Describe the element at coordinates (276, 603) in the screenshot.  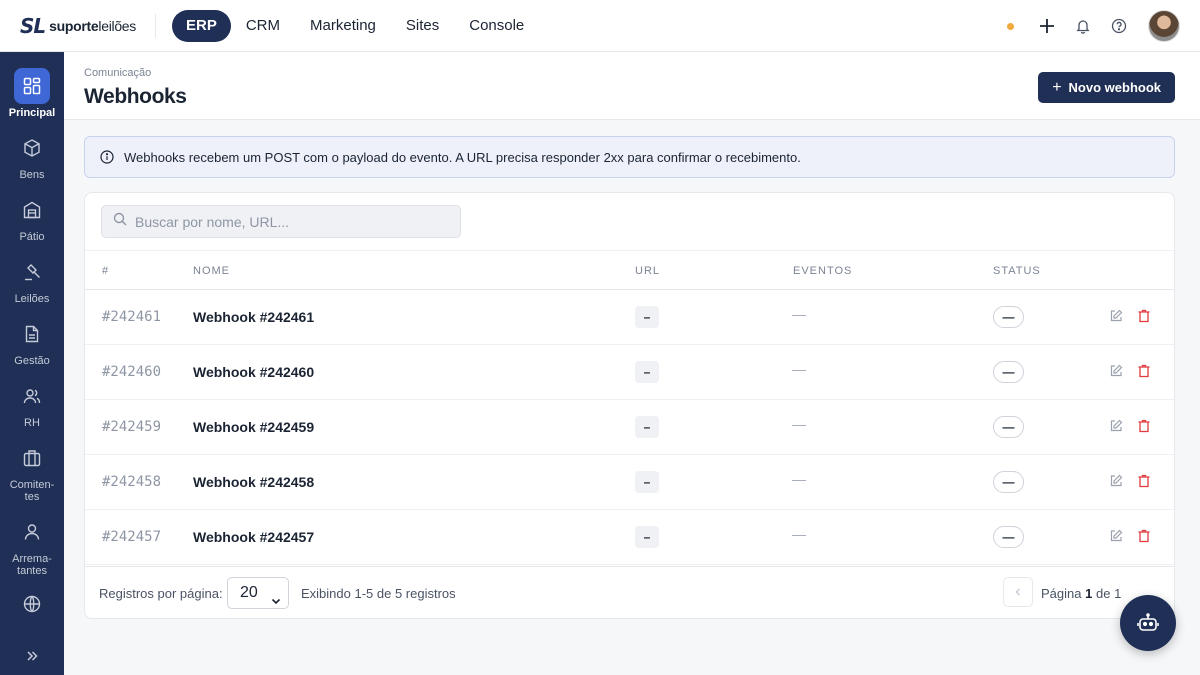
I see `chevron-down-icon` at that location.